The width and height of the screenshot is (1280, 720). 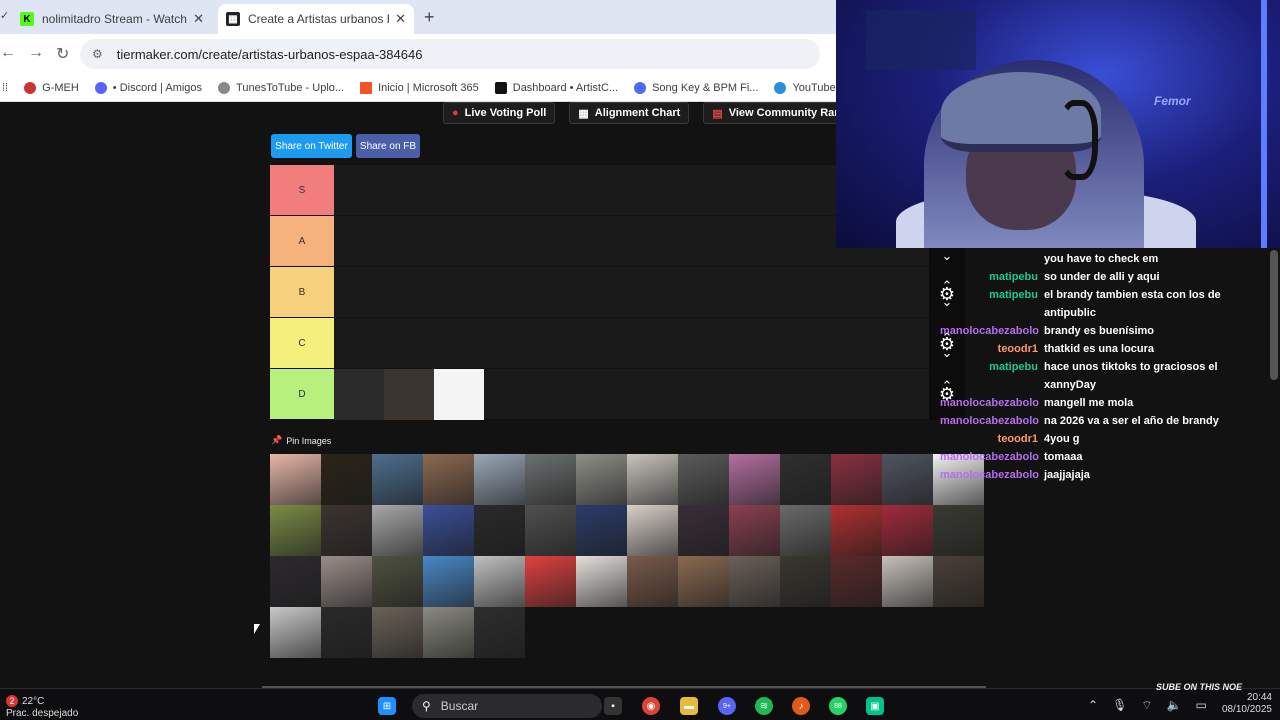 I want to click on bookmark-microsoft365: Inicio | Microsoft 365, so click(x=419, y=87).